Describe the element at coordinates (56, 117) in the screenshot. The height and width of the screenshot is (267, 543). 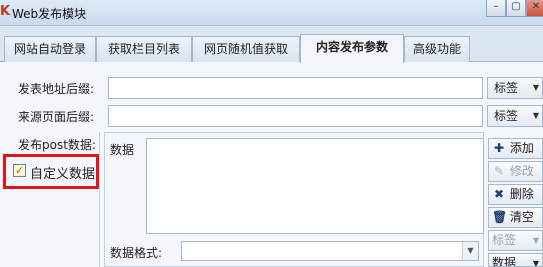
I see `source-page-suffix-label: 来源页面后缀:` at that location.